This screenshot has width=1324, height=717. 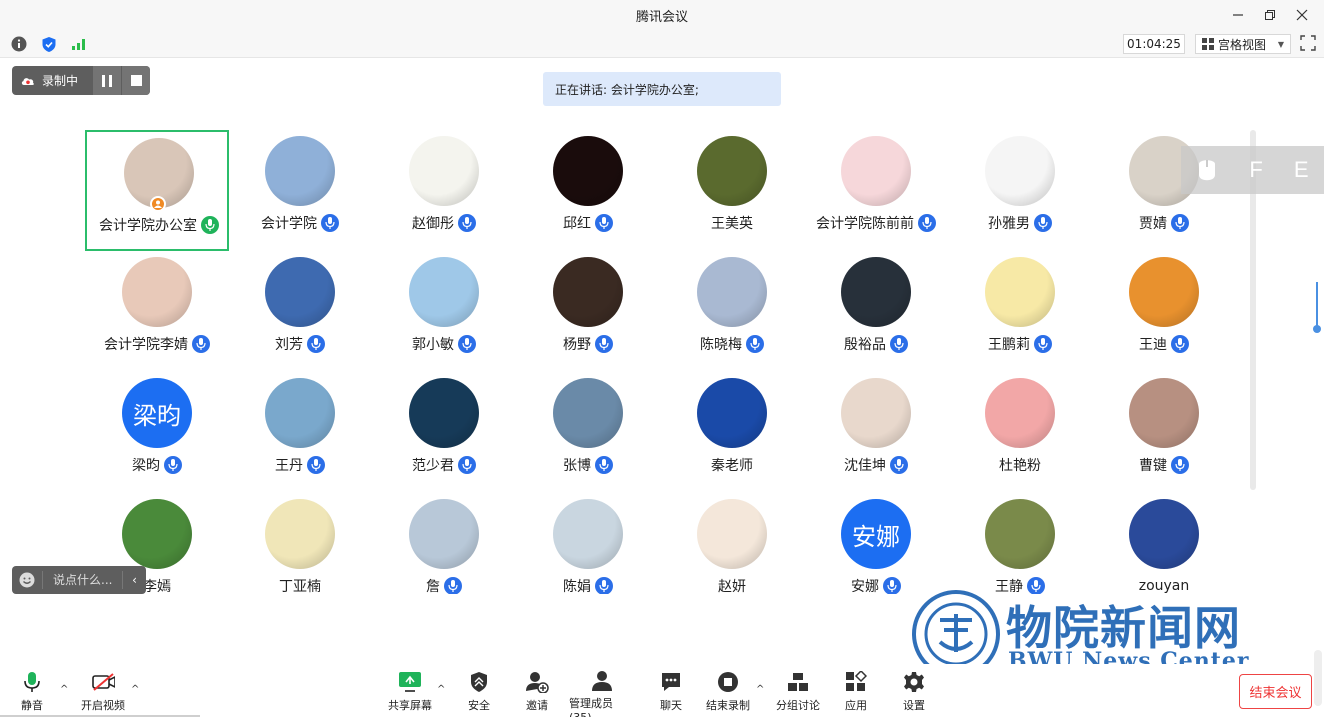 What do you see at coordinates (146, 466) in the screenshot?
I see `participant-name: 梁昀` at bounding box center [146, 466].